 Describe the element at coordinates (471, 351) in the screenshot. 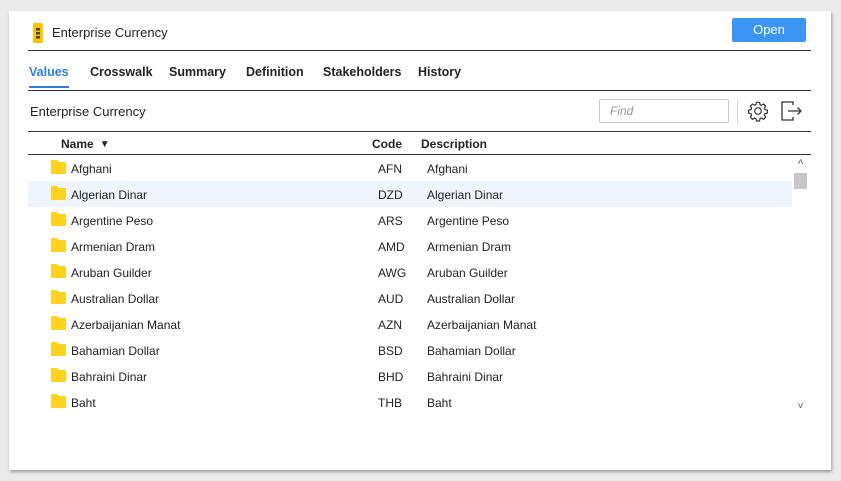

I see `row-description: Bahamian Dollar` at that location.